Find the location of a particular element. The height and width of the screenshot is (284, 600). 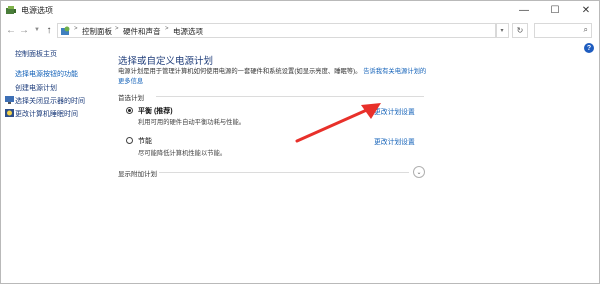

description-text: 电源计划是用于管理计算机如何使用电源的一套硬件和系统设置(如显示亮度、睡眠等)。 is located at coordinates (240, 71).